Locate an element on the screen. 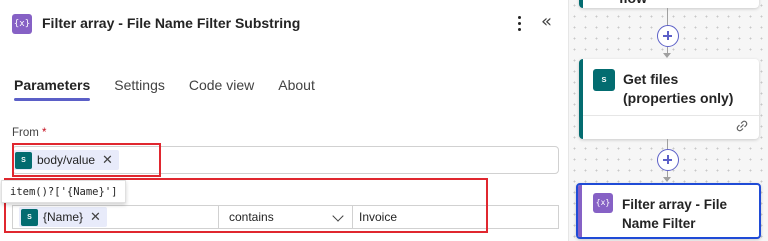 The height and width of the screenshot is (241, 768). previous-action-card: flow is located at coordinates (669, 4).